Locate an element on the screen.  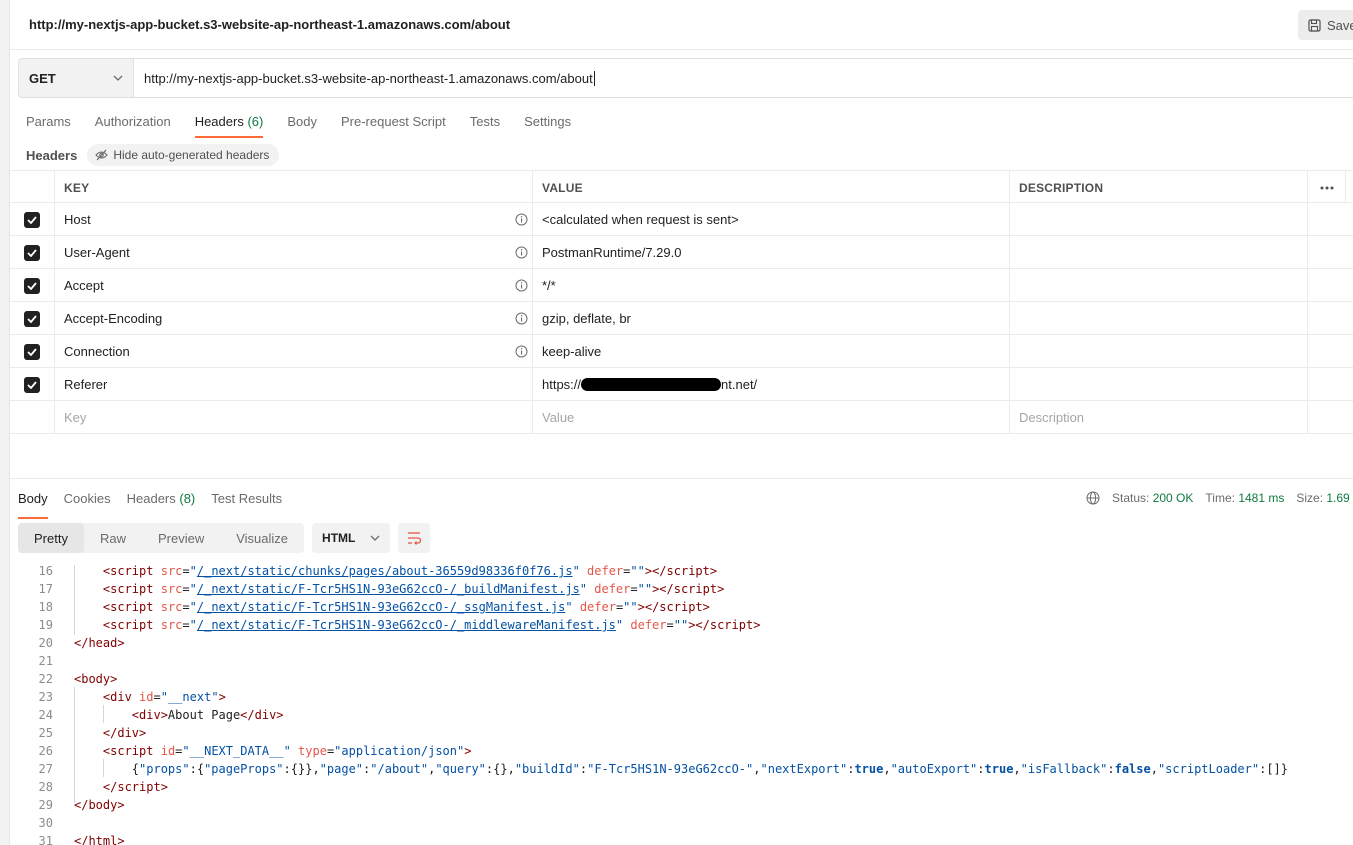
value-text: gzip, deflate, br is located at coordinates (586, 318).